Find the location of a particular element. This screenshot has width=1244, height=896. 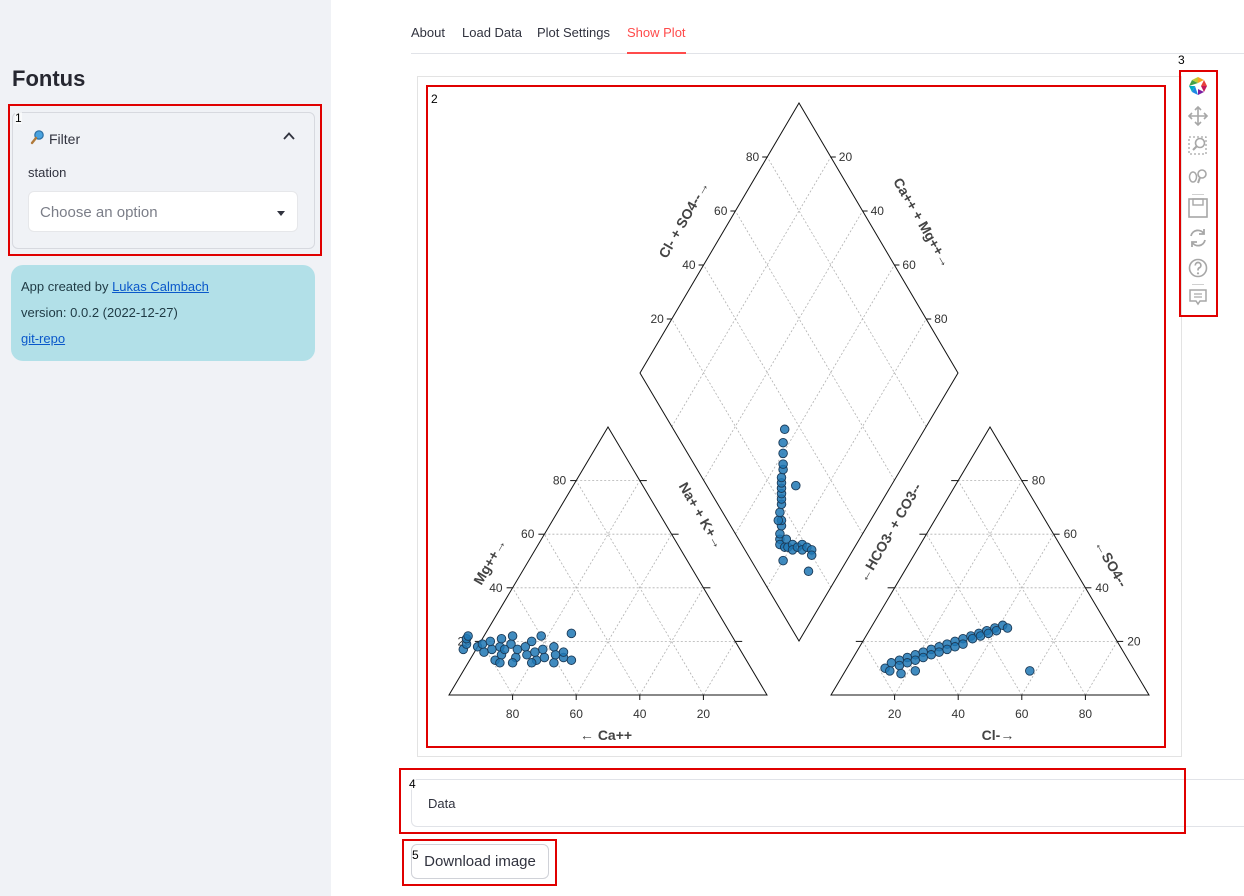

reset-icon is located at coordinates (1198, 238).